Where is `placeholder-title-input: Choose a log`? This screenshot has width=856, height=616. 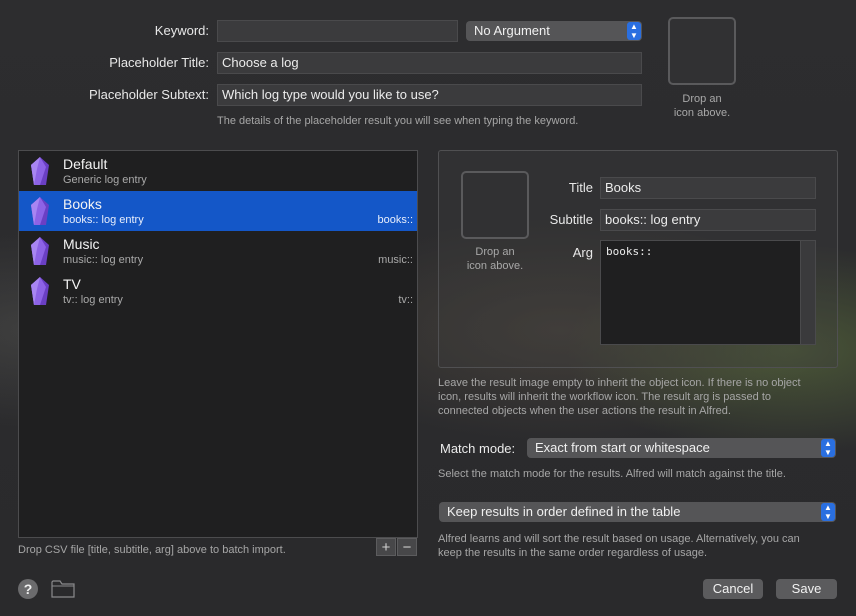
placeholder-title-input: Choose a log is located at coordinates (429, 63).